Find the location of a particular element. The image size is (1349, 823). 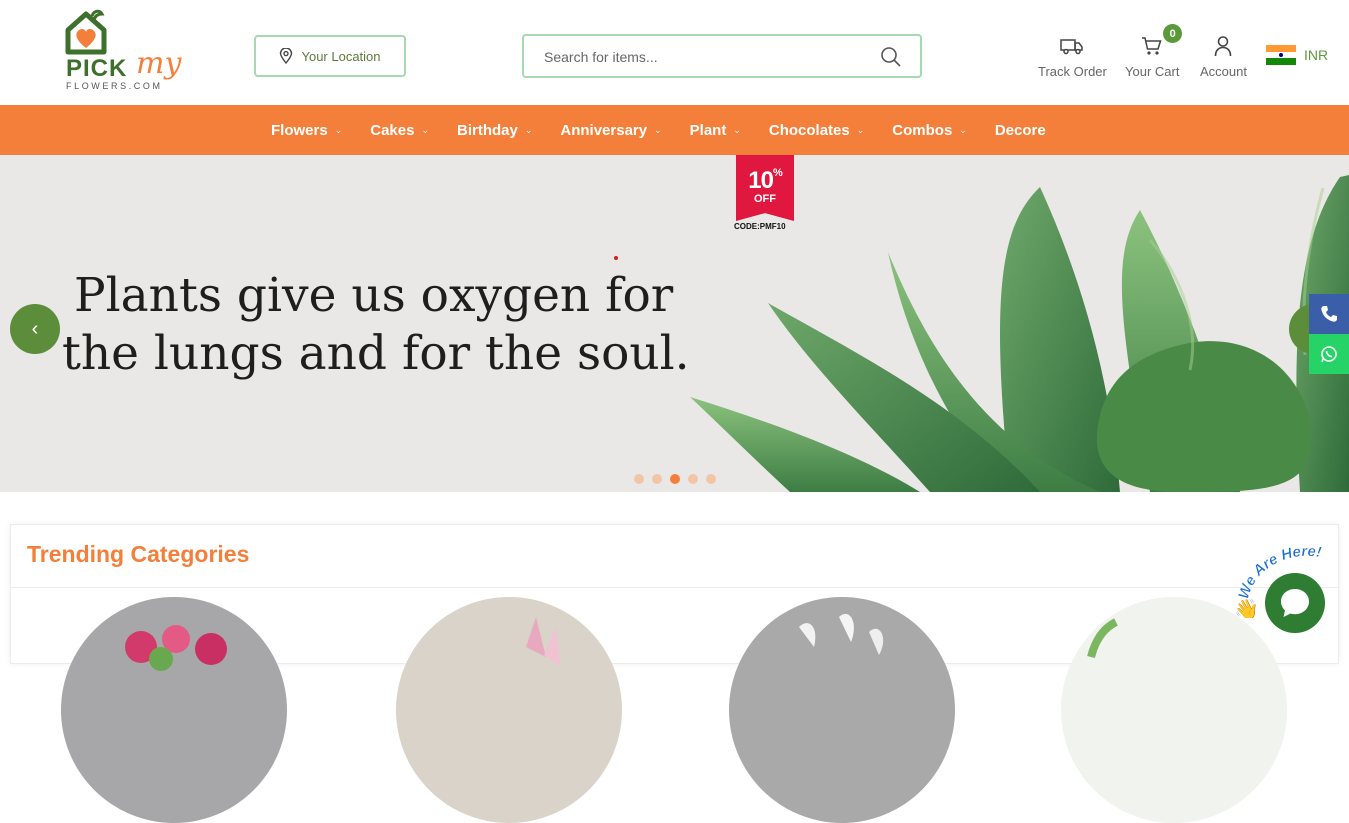

peace-lily-image is located at coordinates (841, 634).